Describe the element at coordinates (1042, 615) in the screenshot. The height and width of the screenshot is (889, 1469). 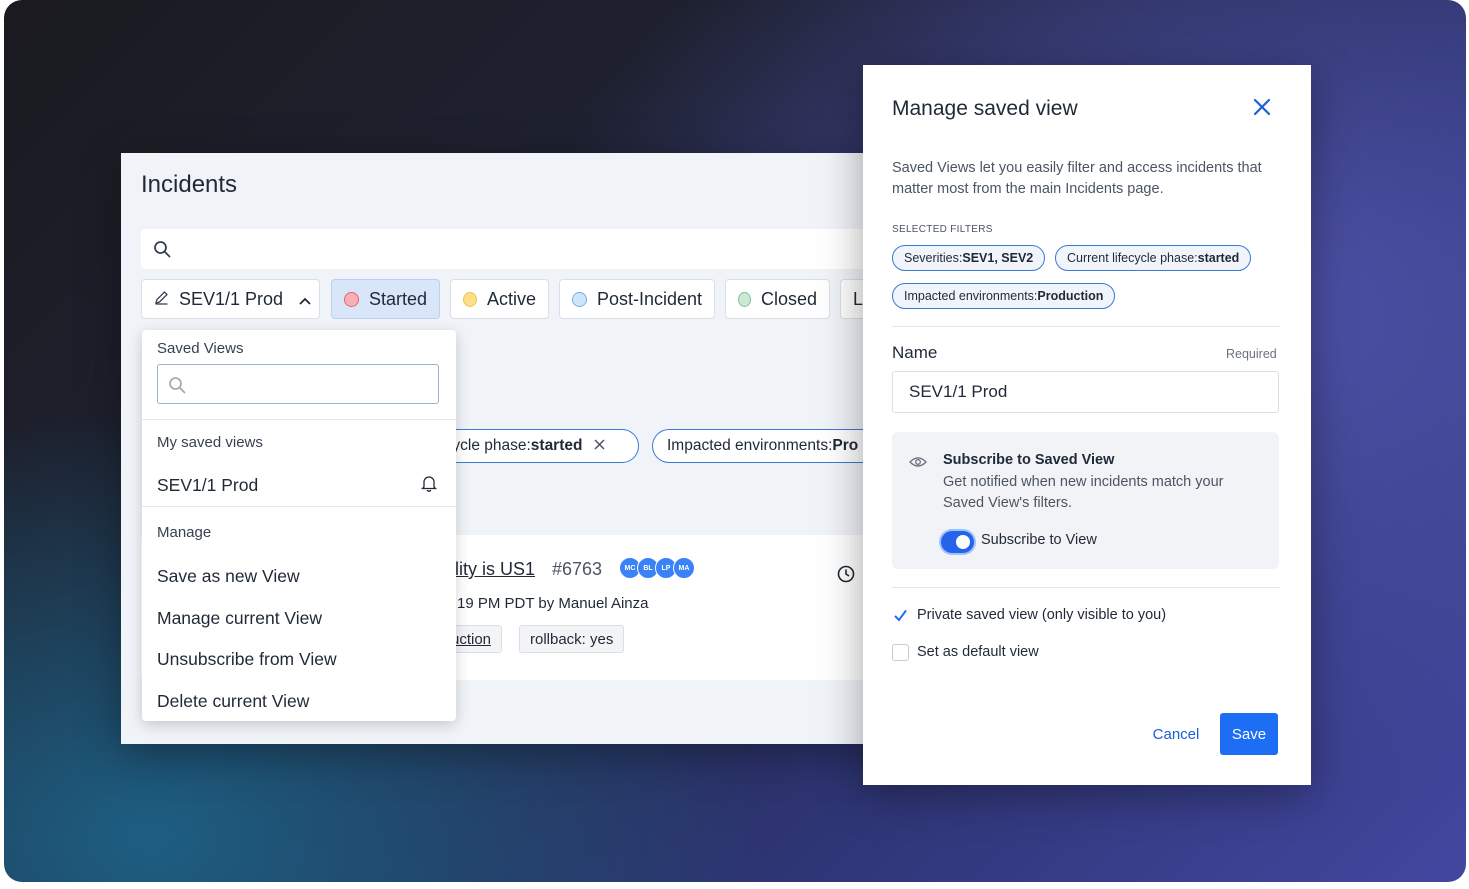
I see `private-view-label: Private saved view (only visible to you)` at that location.